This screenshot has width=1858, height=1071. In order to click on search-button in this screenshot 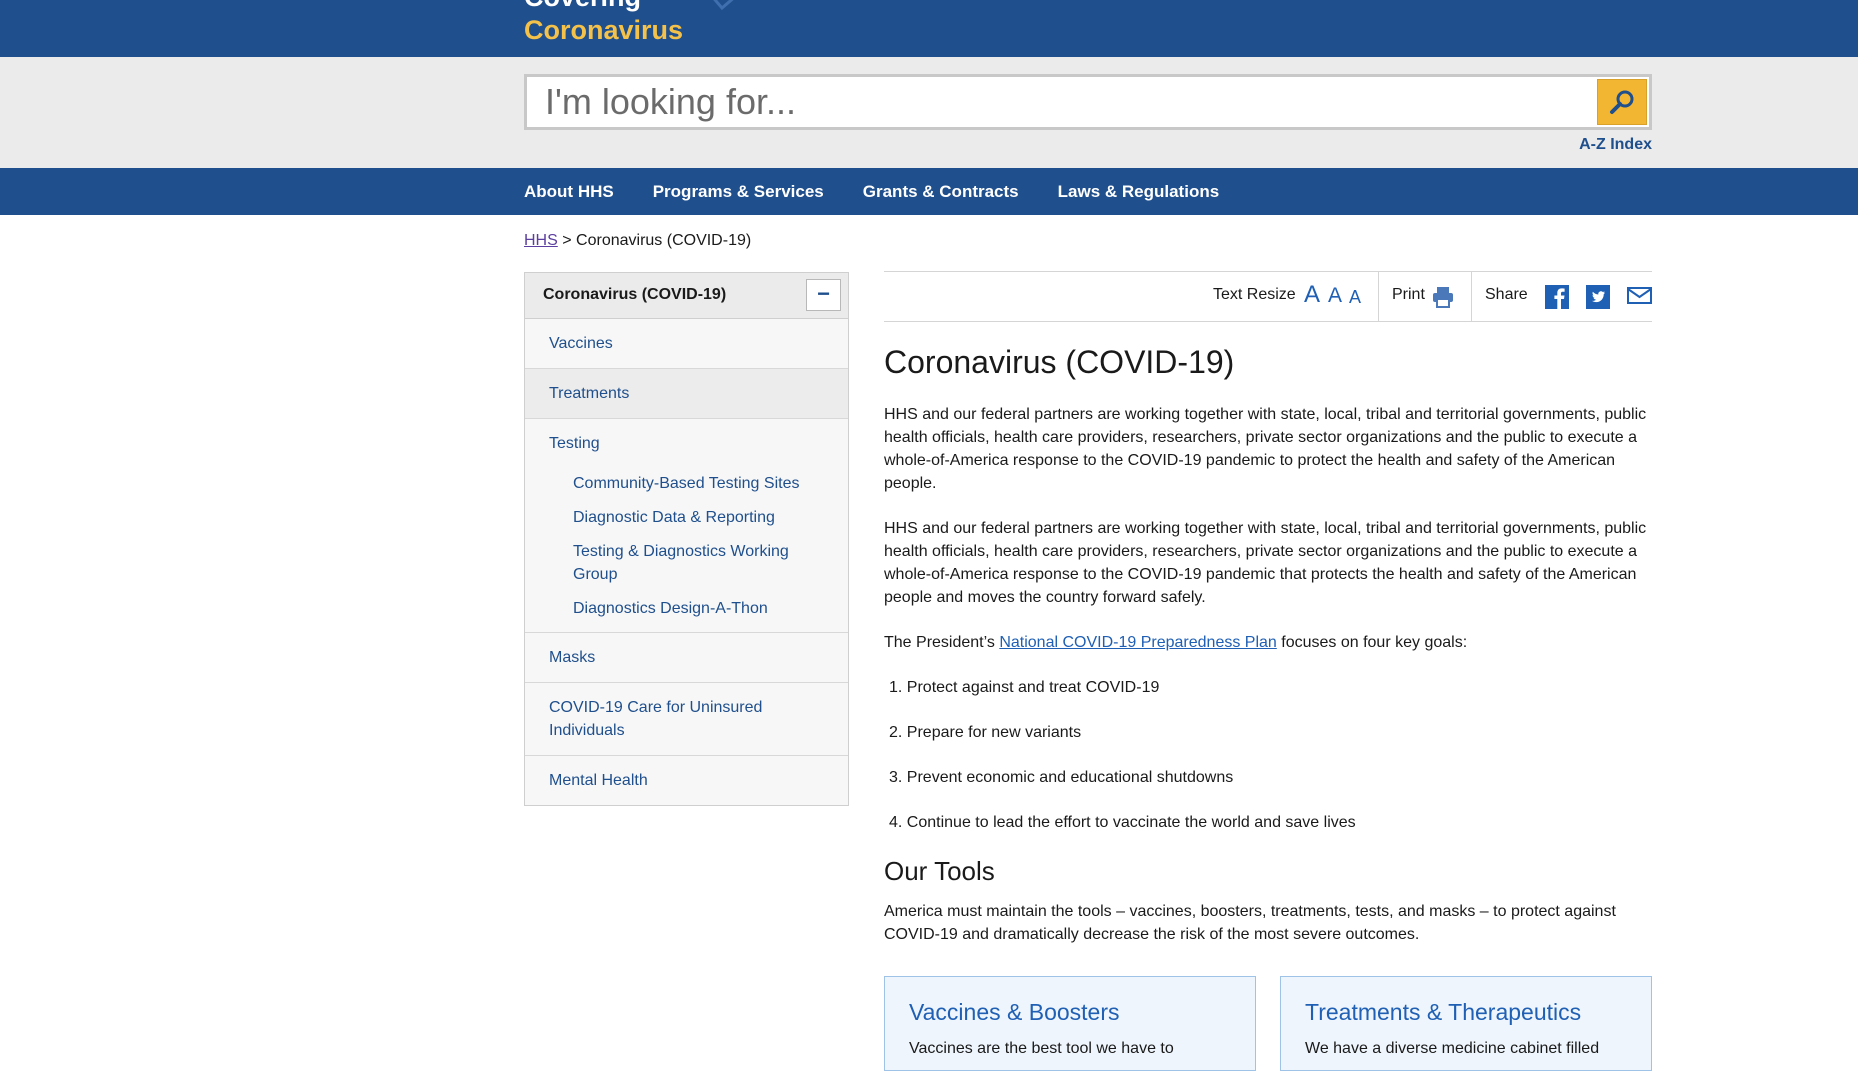, I will do `click(1622, 102)`.